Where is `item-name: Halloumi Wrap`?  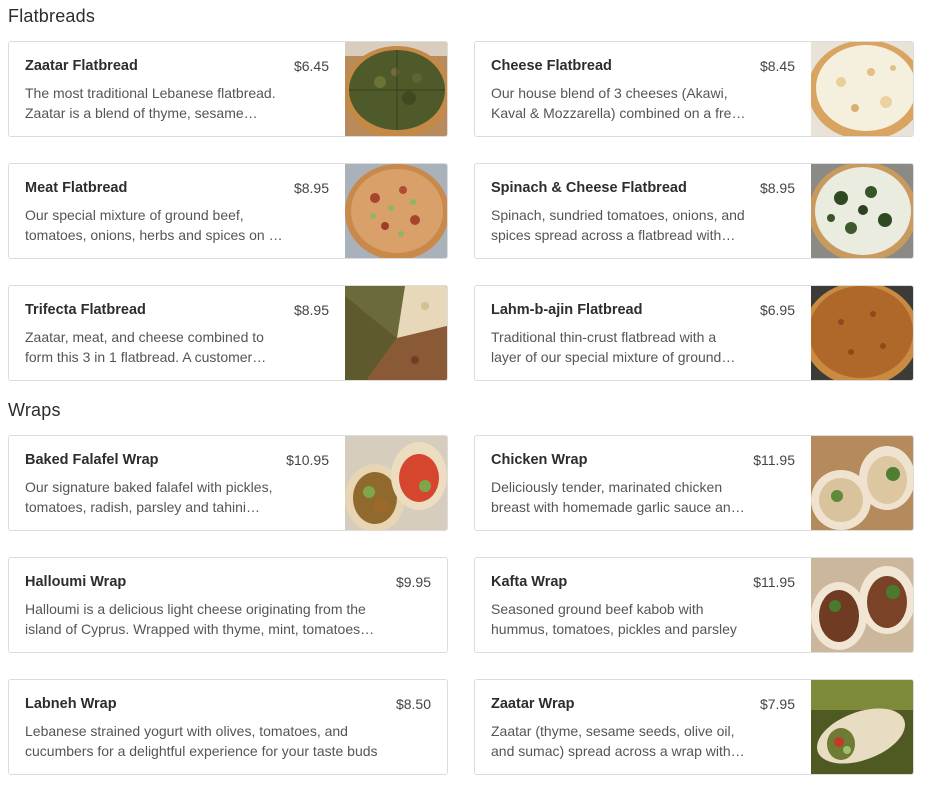
item-name: Halloumi Wrap is located at coordinates (76, 582).